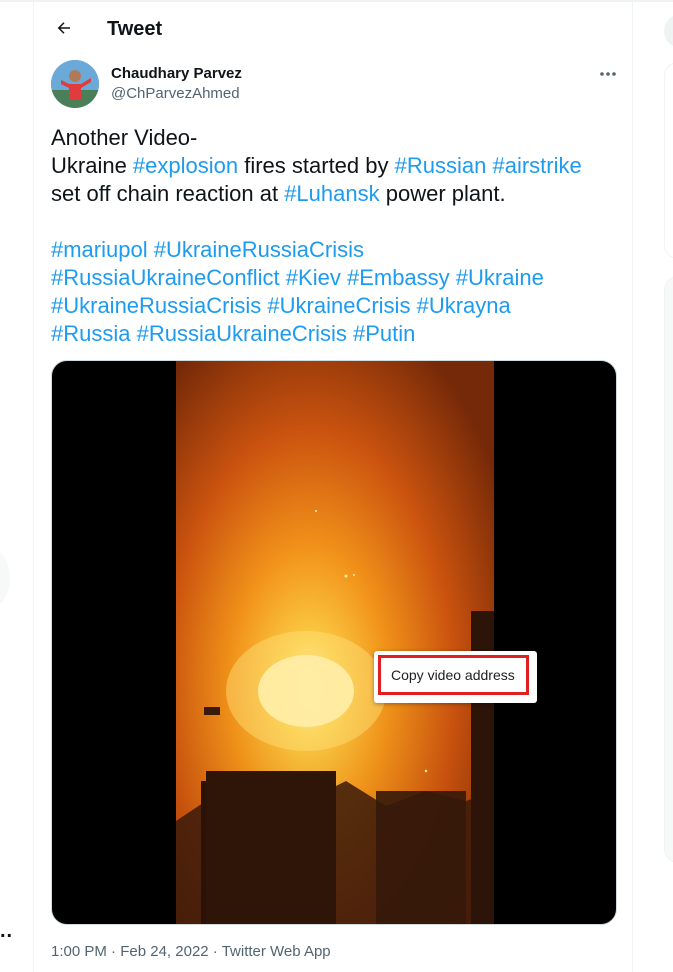 Image resolution: width=673 pixels, height=972 pixels. Describe the element at coordinates (500, 277) in the screenshot. I see `hashtag-link: #Ukraine` at that location.